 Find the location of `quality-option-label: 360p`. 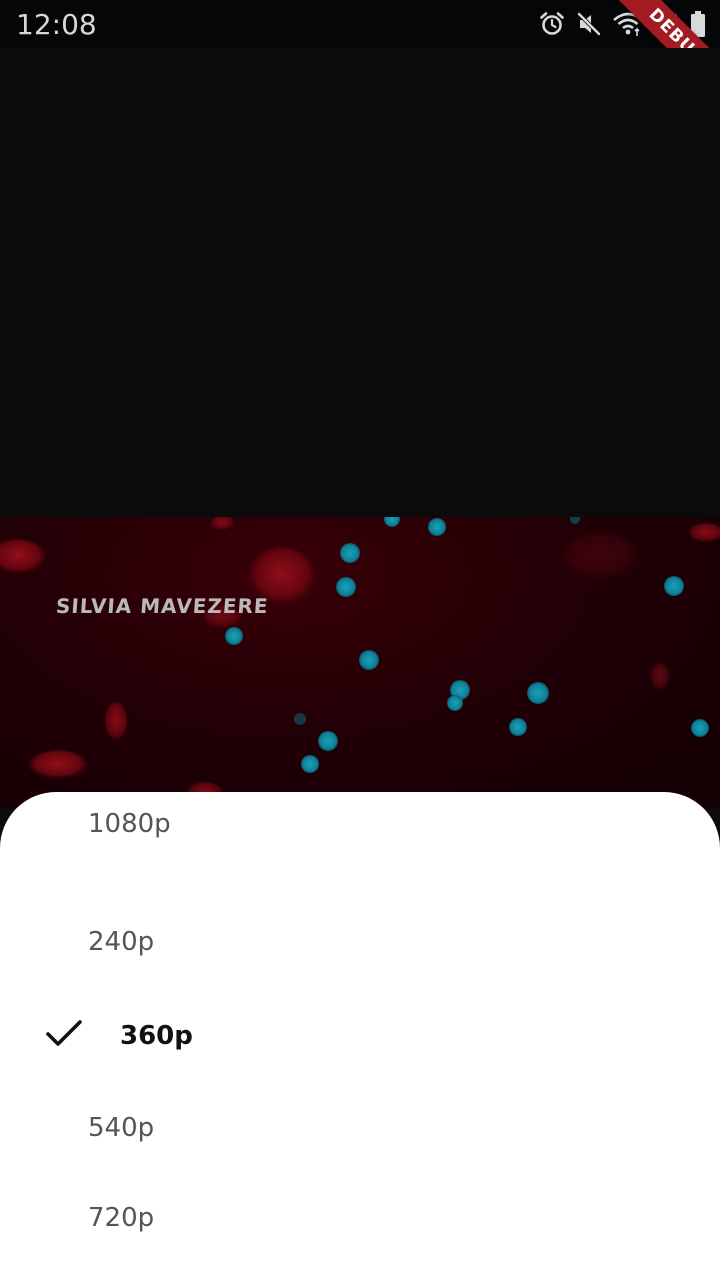

quality-option-label: 360p is located at coordinates (156, 1036).